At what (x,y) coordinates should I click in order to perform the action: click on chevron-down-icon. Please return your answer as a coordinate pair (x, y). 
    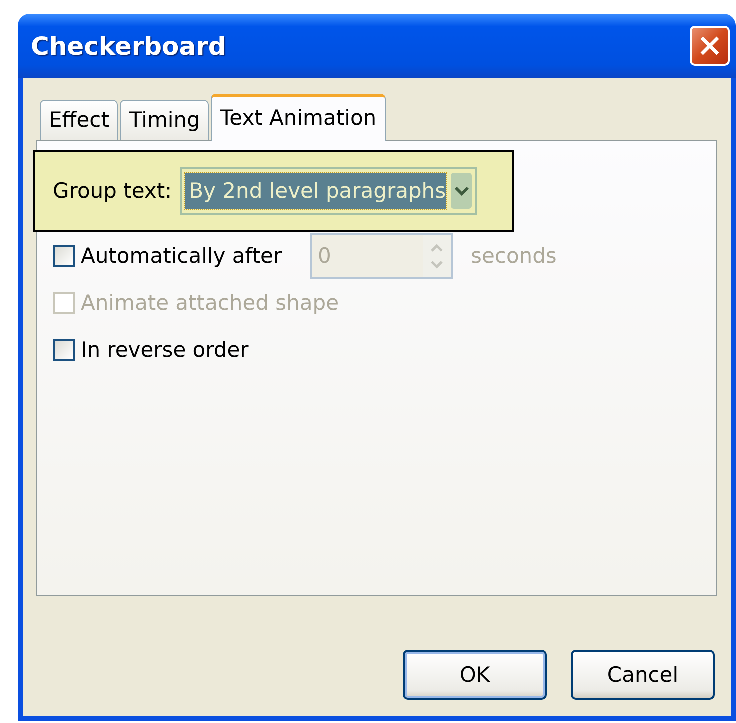
    Looking at the image, I should click on (462, 191).